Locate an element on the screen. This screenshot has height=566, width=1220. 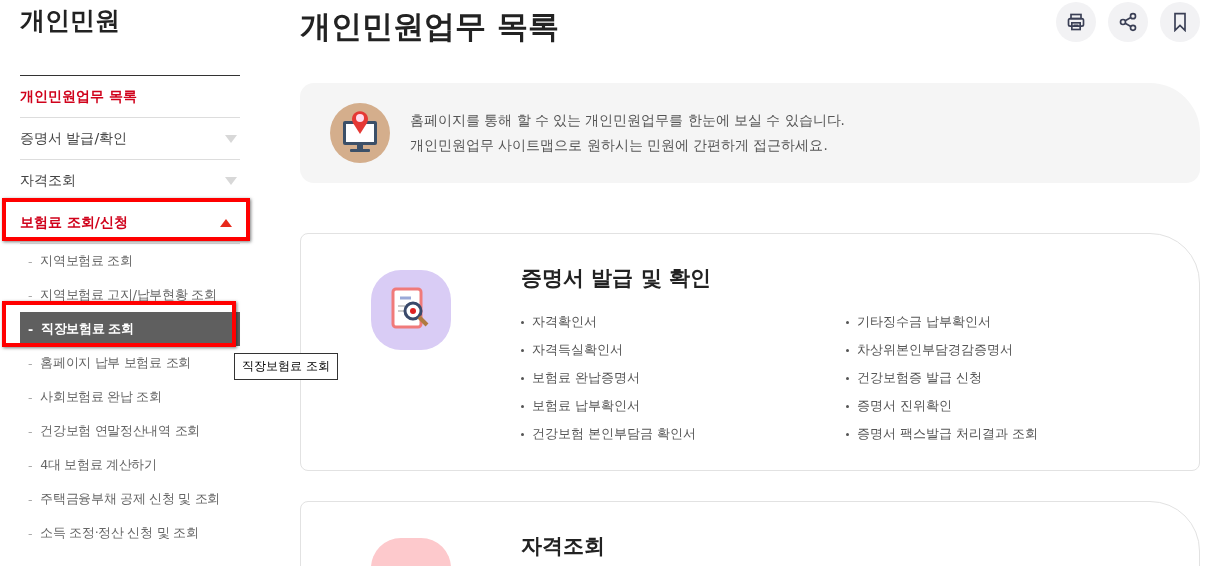
intro-text: 홈페이지를 통해 할 수 있는 개인민원업무를 한눈에 보실 수 있습니다. is located at coordinates (627, 120).